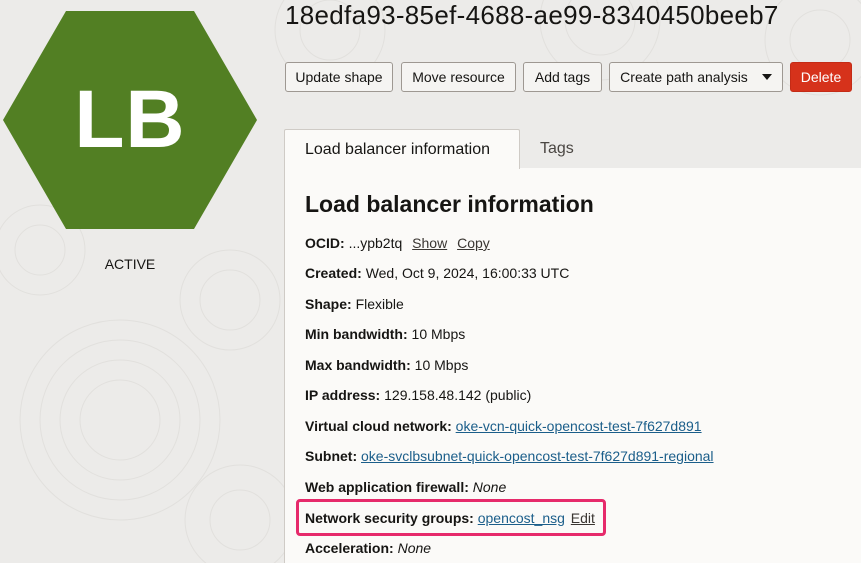 The height and width of the screenshot is (563, 861). I want to click on create-path-analysis-button: Create path analysis, so click(696, 77).